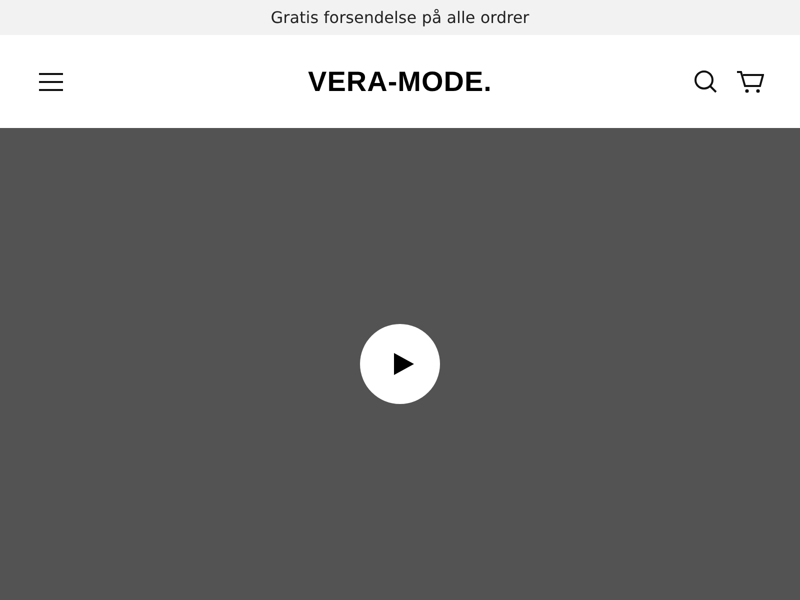 The height and width of the screenshot is (600, 800). What do you see at coordinates (400, 82) in the screenshot?
I see `logo: VERA-MODE.` at bounding box center [400, 82].